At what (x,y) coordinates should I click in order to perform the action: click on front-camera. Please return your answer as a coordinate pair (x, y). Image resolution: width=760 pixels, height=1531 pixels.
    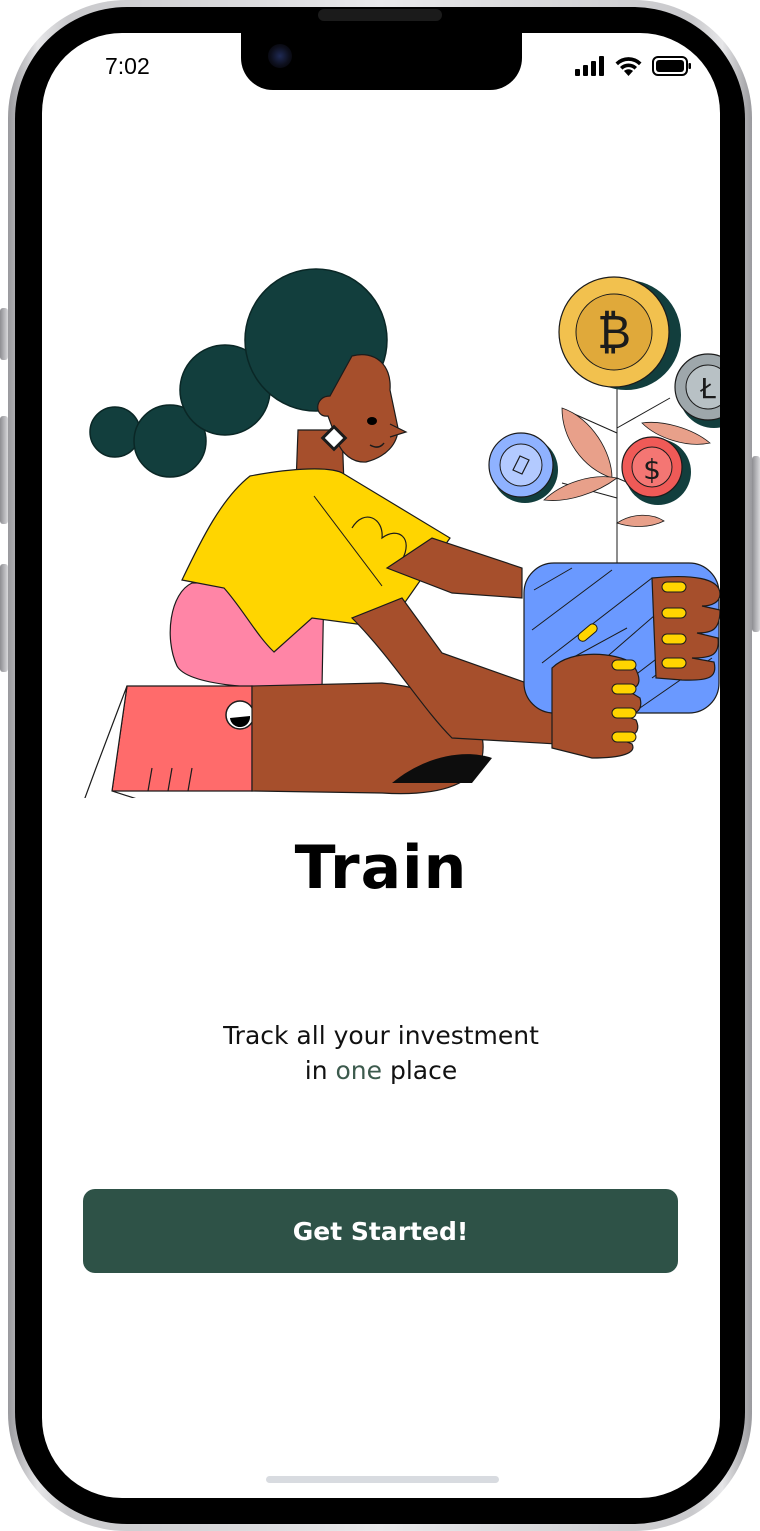
    Looking at the image, I should click on (280, 56).